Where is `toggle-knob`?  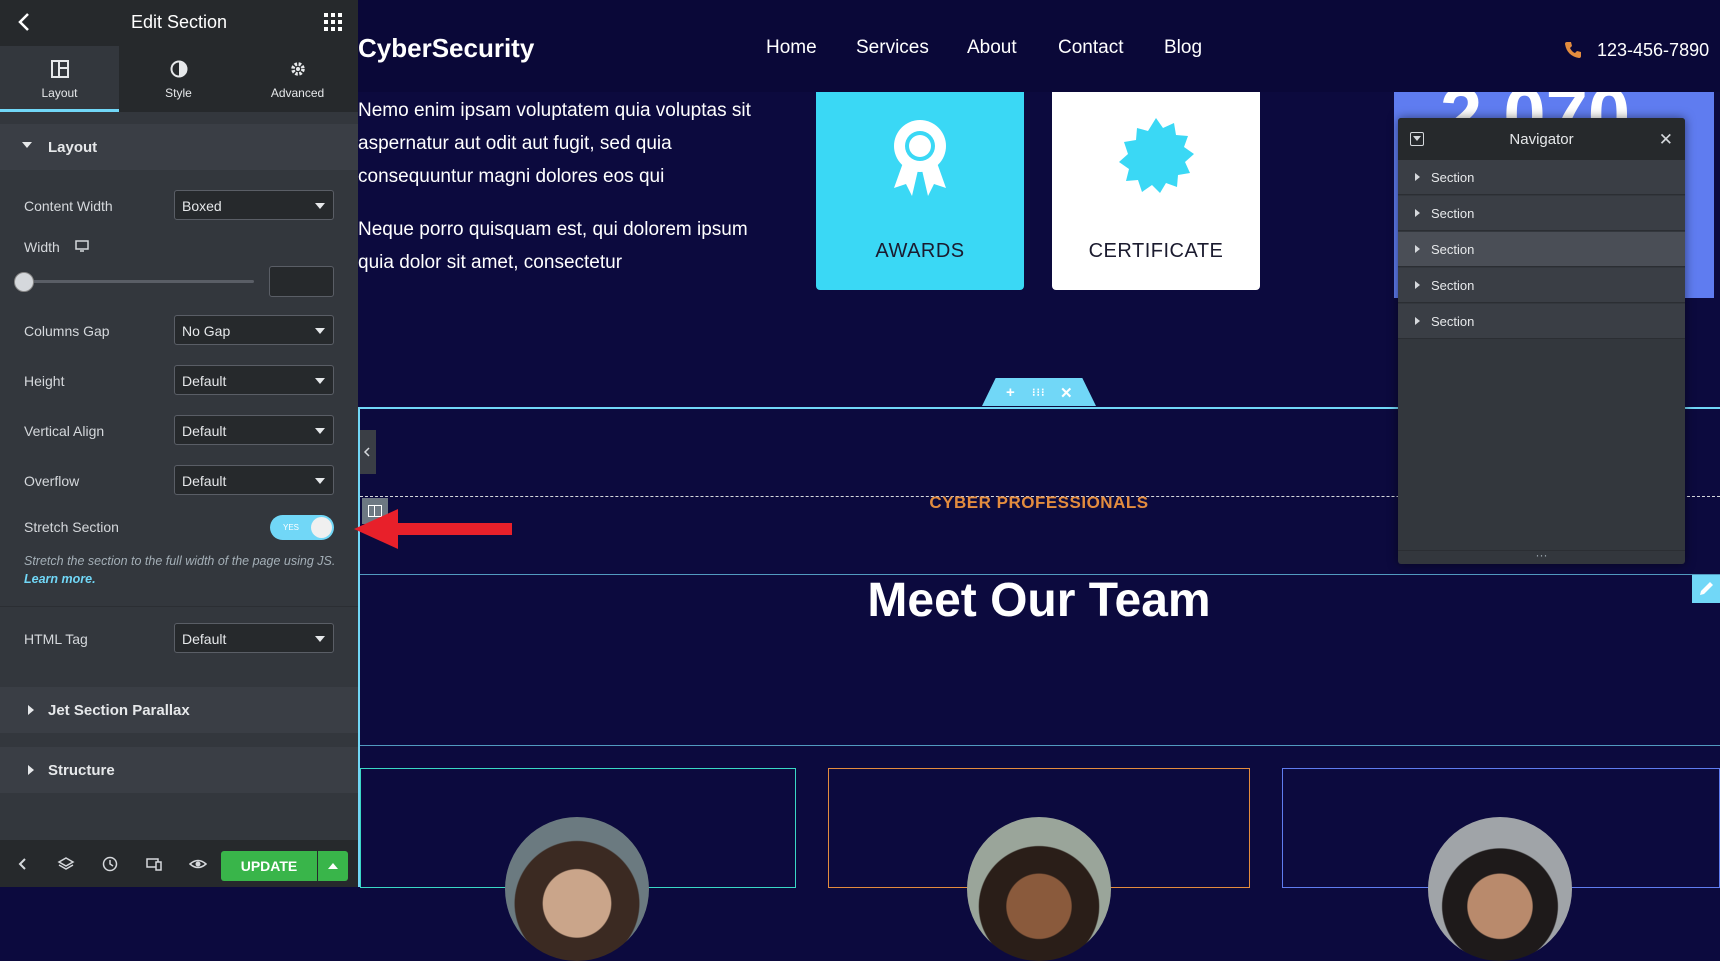
toggle-knob is located at coordinates (321, 527).